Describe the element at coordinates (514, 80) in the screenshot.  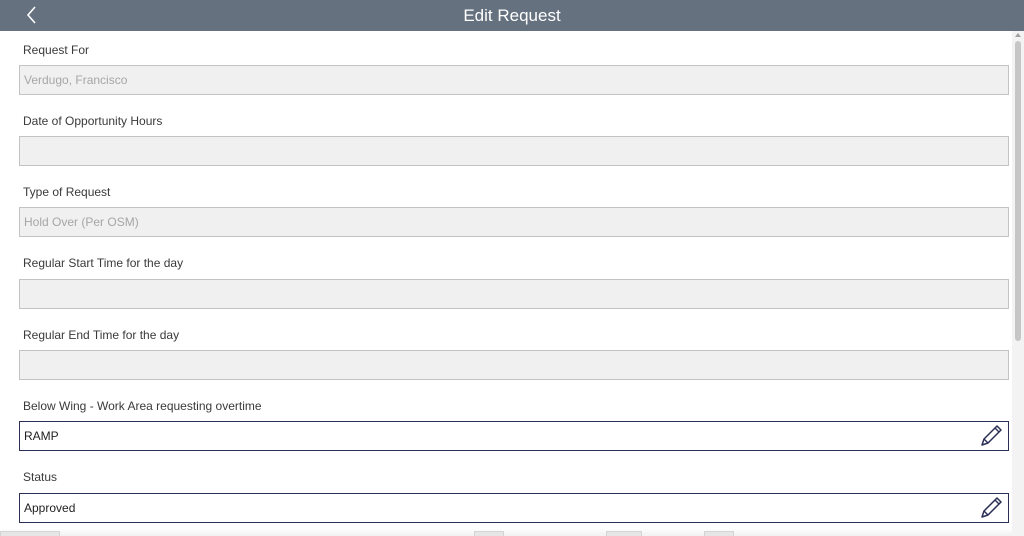
I see `request-for-input: Verdugo, Francisco` at that location.